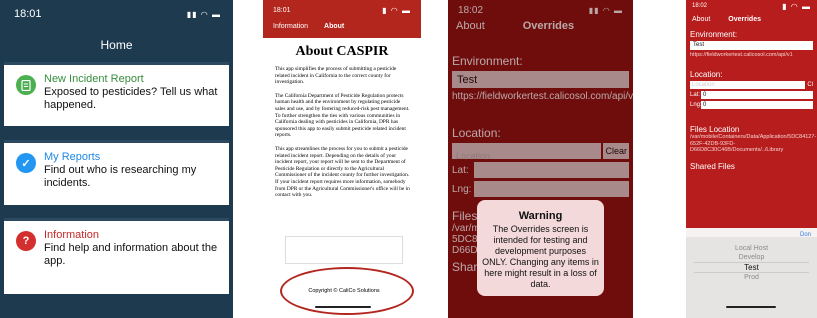  What do you see at coordinates (344, 291) in the screenshot?
I see `copyright-text: Copyright © CaliCo Solutions` at bounding box center [344, 291].